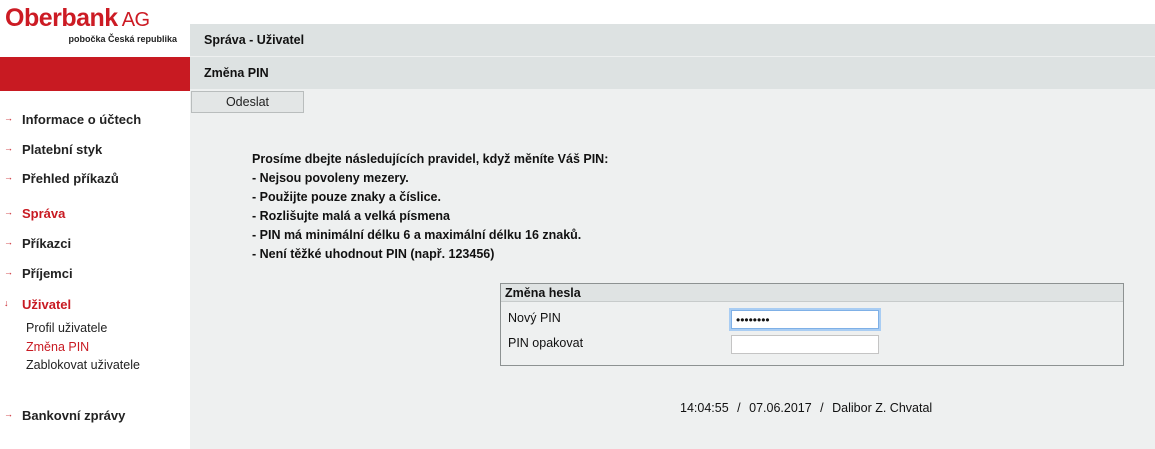  Describe the element at coordinates (62, 149) in the screenshot. I see `sidebar-item-label: Platební styk` at that location.